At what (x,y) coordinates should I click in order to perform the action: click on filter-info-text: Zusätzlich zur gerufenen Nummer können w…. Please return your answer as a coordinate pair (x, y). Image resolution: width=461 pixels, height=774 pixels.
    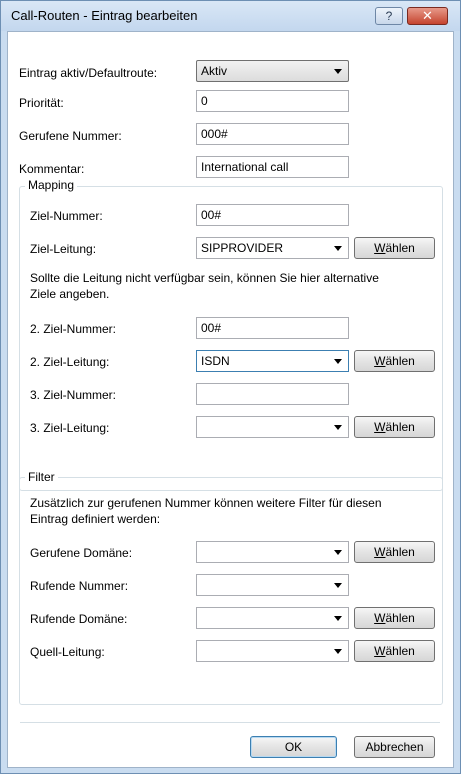
    Looking at the image, I should click on (206, 511).